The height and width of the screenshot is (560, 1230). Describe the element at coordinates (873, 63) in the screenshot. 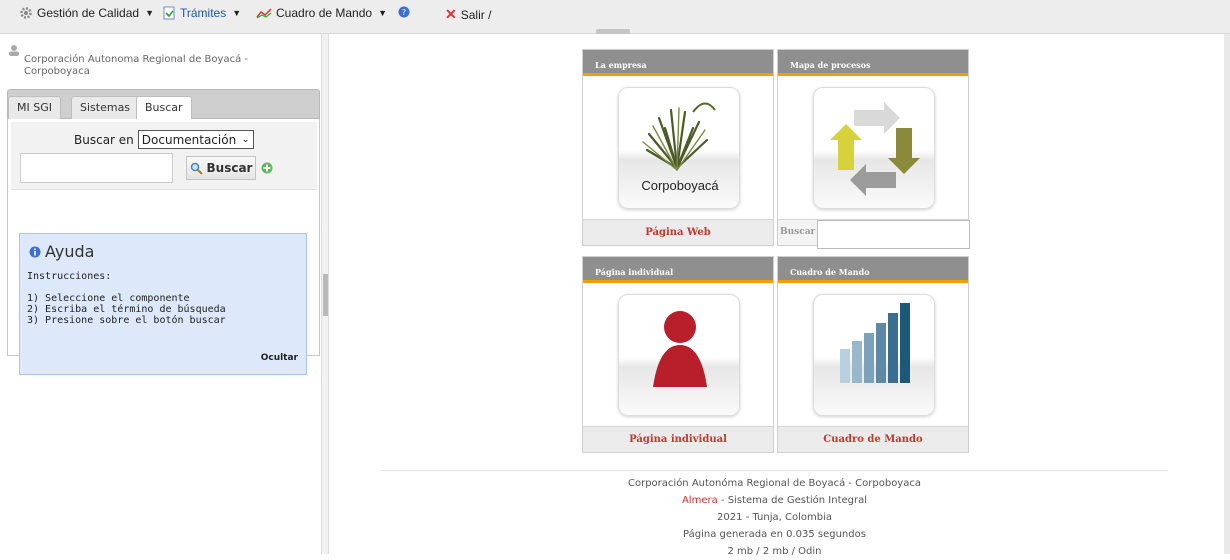

I see `tile-mapa-title: Mapa de procesos` at that location.